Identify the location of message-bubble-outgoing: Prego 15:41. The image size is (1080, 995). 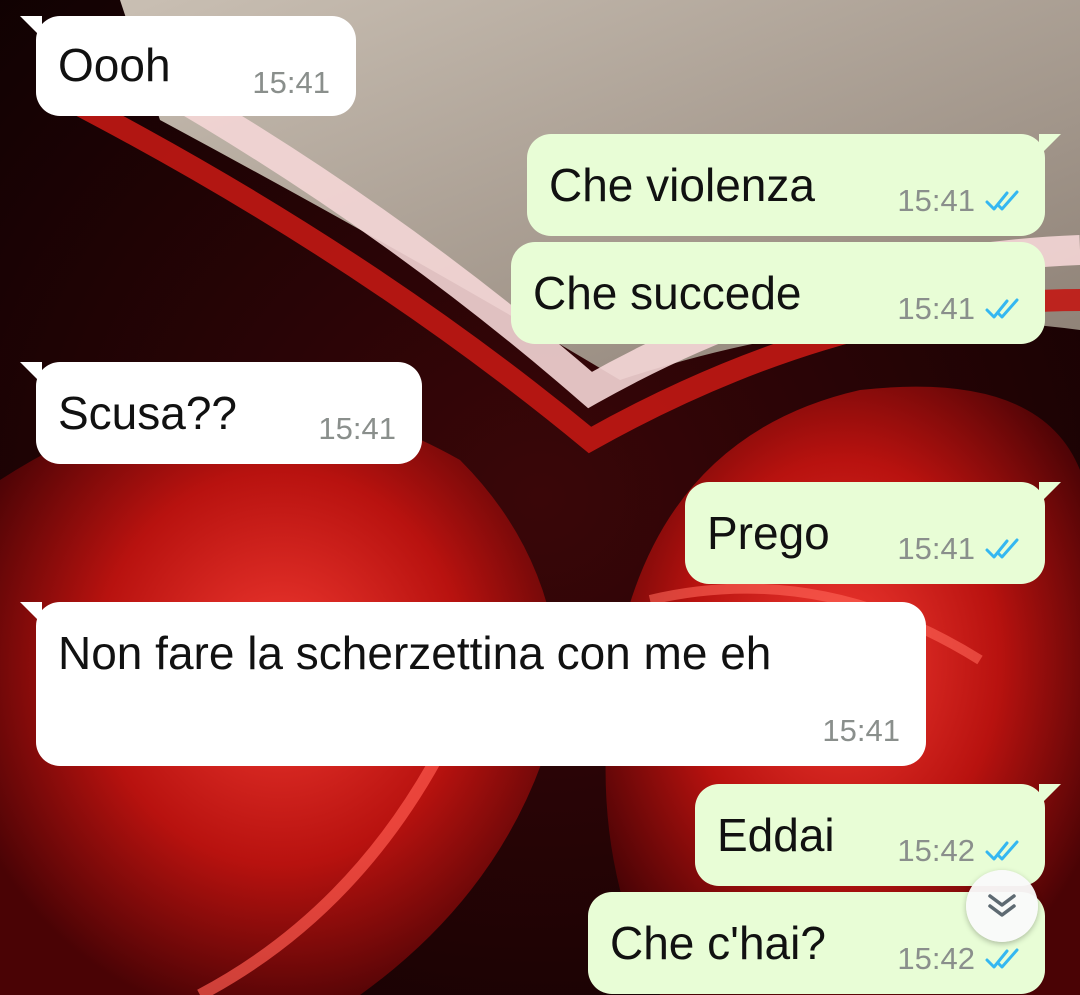
(873, 533).